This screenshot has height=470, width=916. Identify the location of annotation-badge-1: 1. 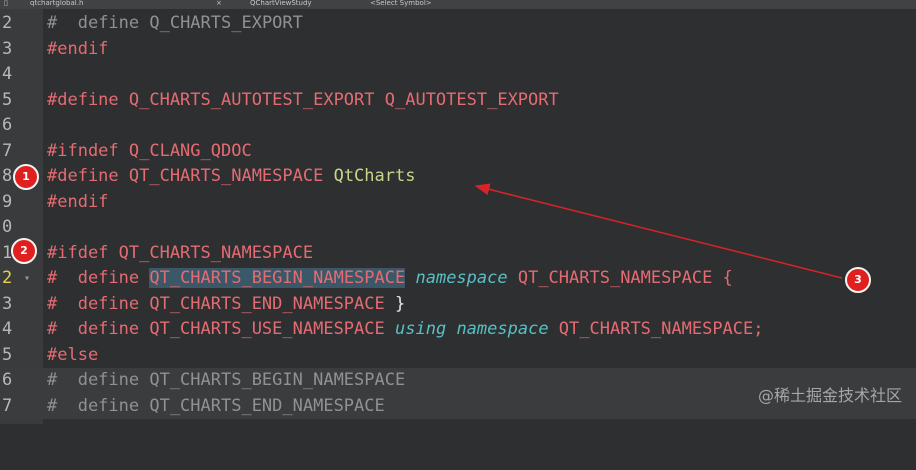
(26, 177).